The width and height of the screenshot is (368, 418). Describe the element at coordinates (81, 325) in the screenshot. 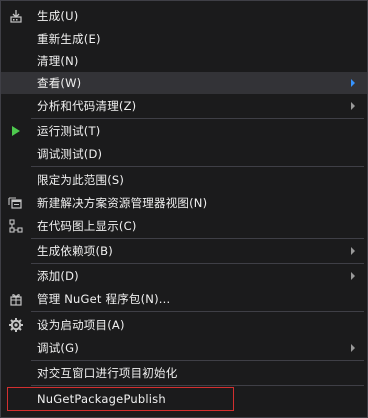

I see `menu-item-set-startup-label: 设为启动项目(A)` at that location.